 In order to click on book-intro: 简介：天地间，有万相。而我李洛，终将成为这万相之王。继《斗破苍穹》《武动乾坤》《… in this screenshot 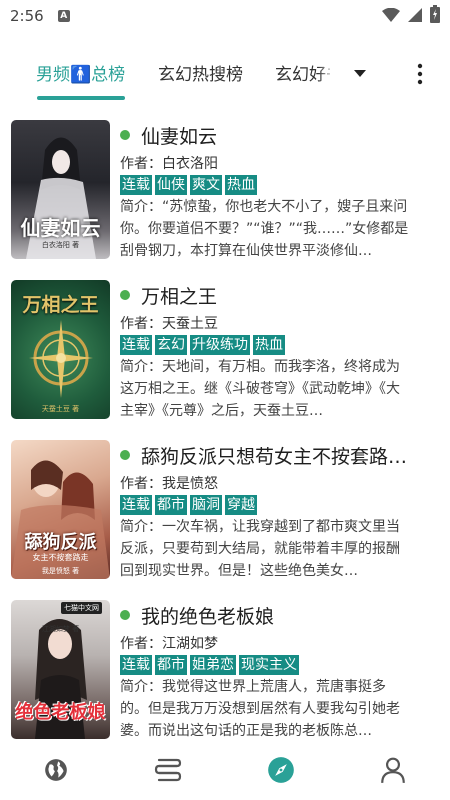, I will do `click(265, 389)`.